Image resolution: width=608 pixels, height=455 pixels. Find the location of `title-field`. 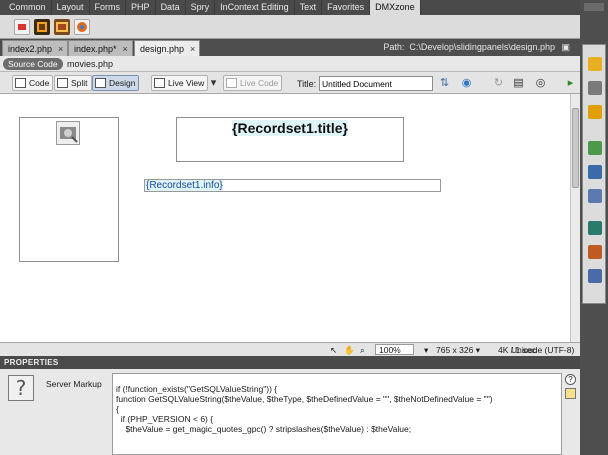

title-field is located at coordinates (376, 83).